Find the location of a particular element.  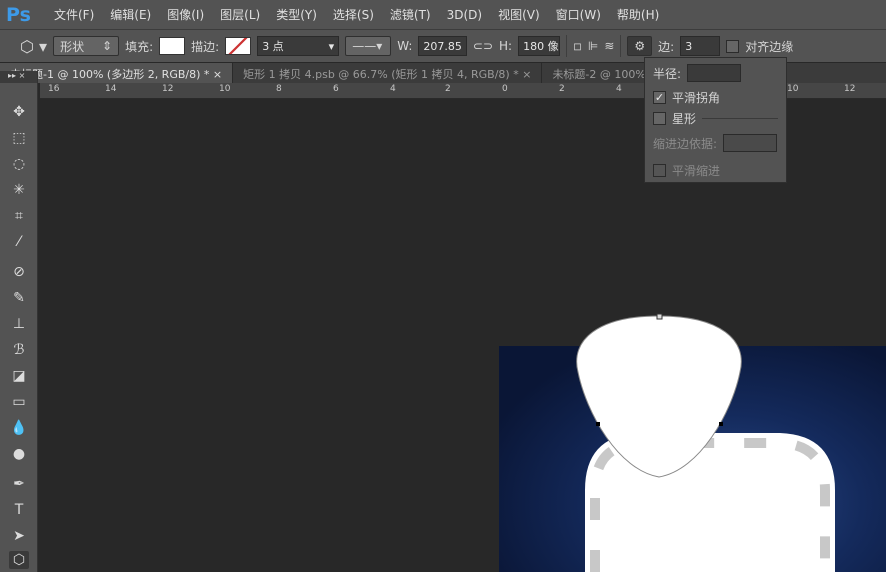

smooth-indent-row: 平滑缩进 is located at coordinates (686, 170).